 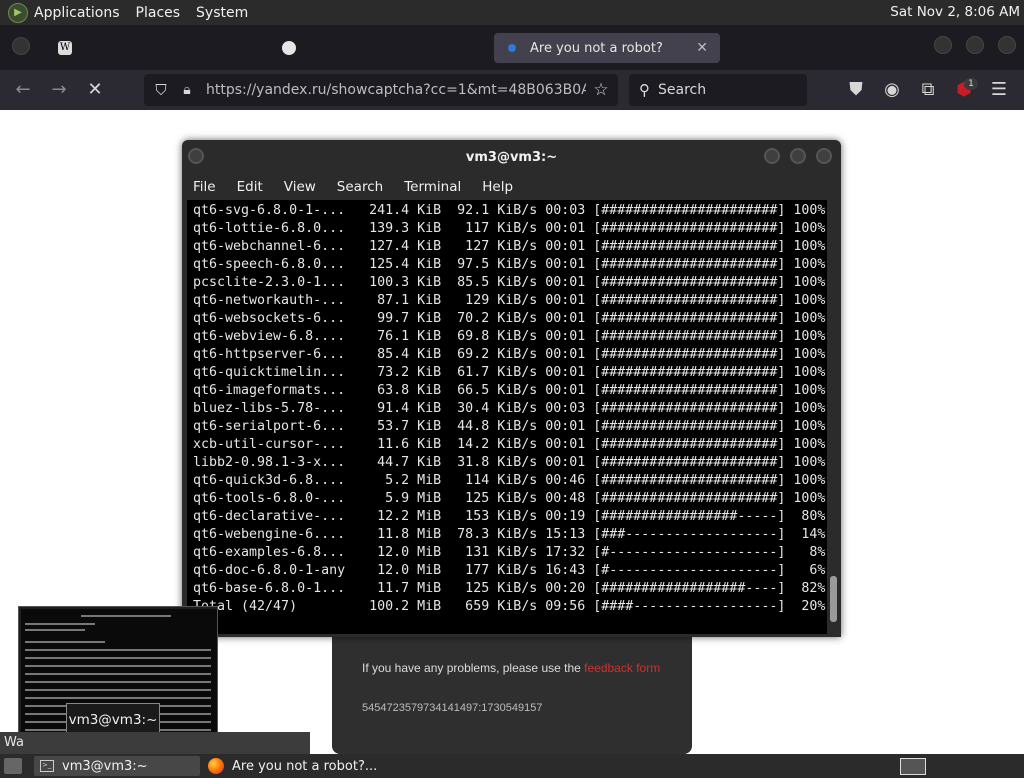 What do you see at coordinates (1007, 45) in the screenshot?
I see `window-close-button` at bounding box center [1007, 45].